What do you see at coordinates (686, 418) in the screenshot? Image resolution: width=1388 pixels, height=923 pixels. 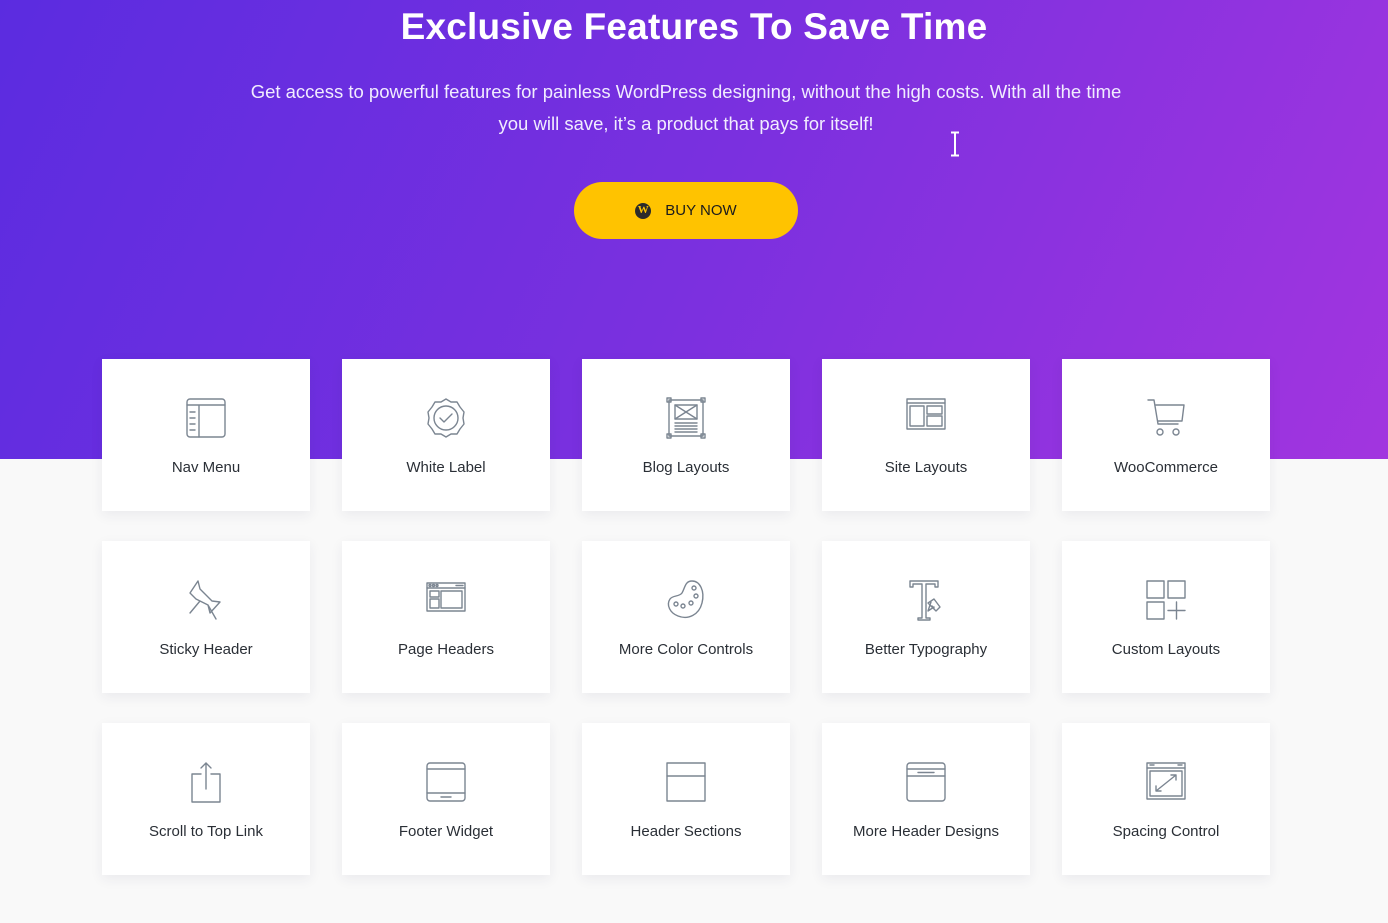 I see `blog-layout-icon` at bounding box center [686, 418].